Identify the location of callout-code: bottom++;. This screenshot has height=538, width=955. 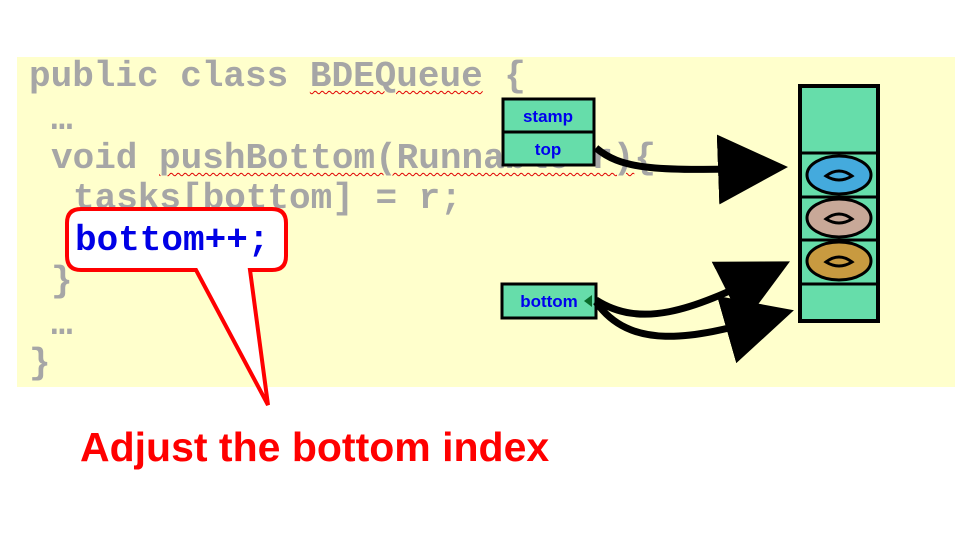
(172, 240).